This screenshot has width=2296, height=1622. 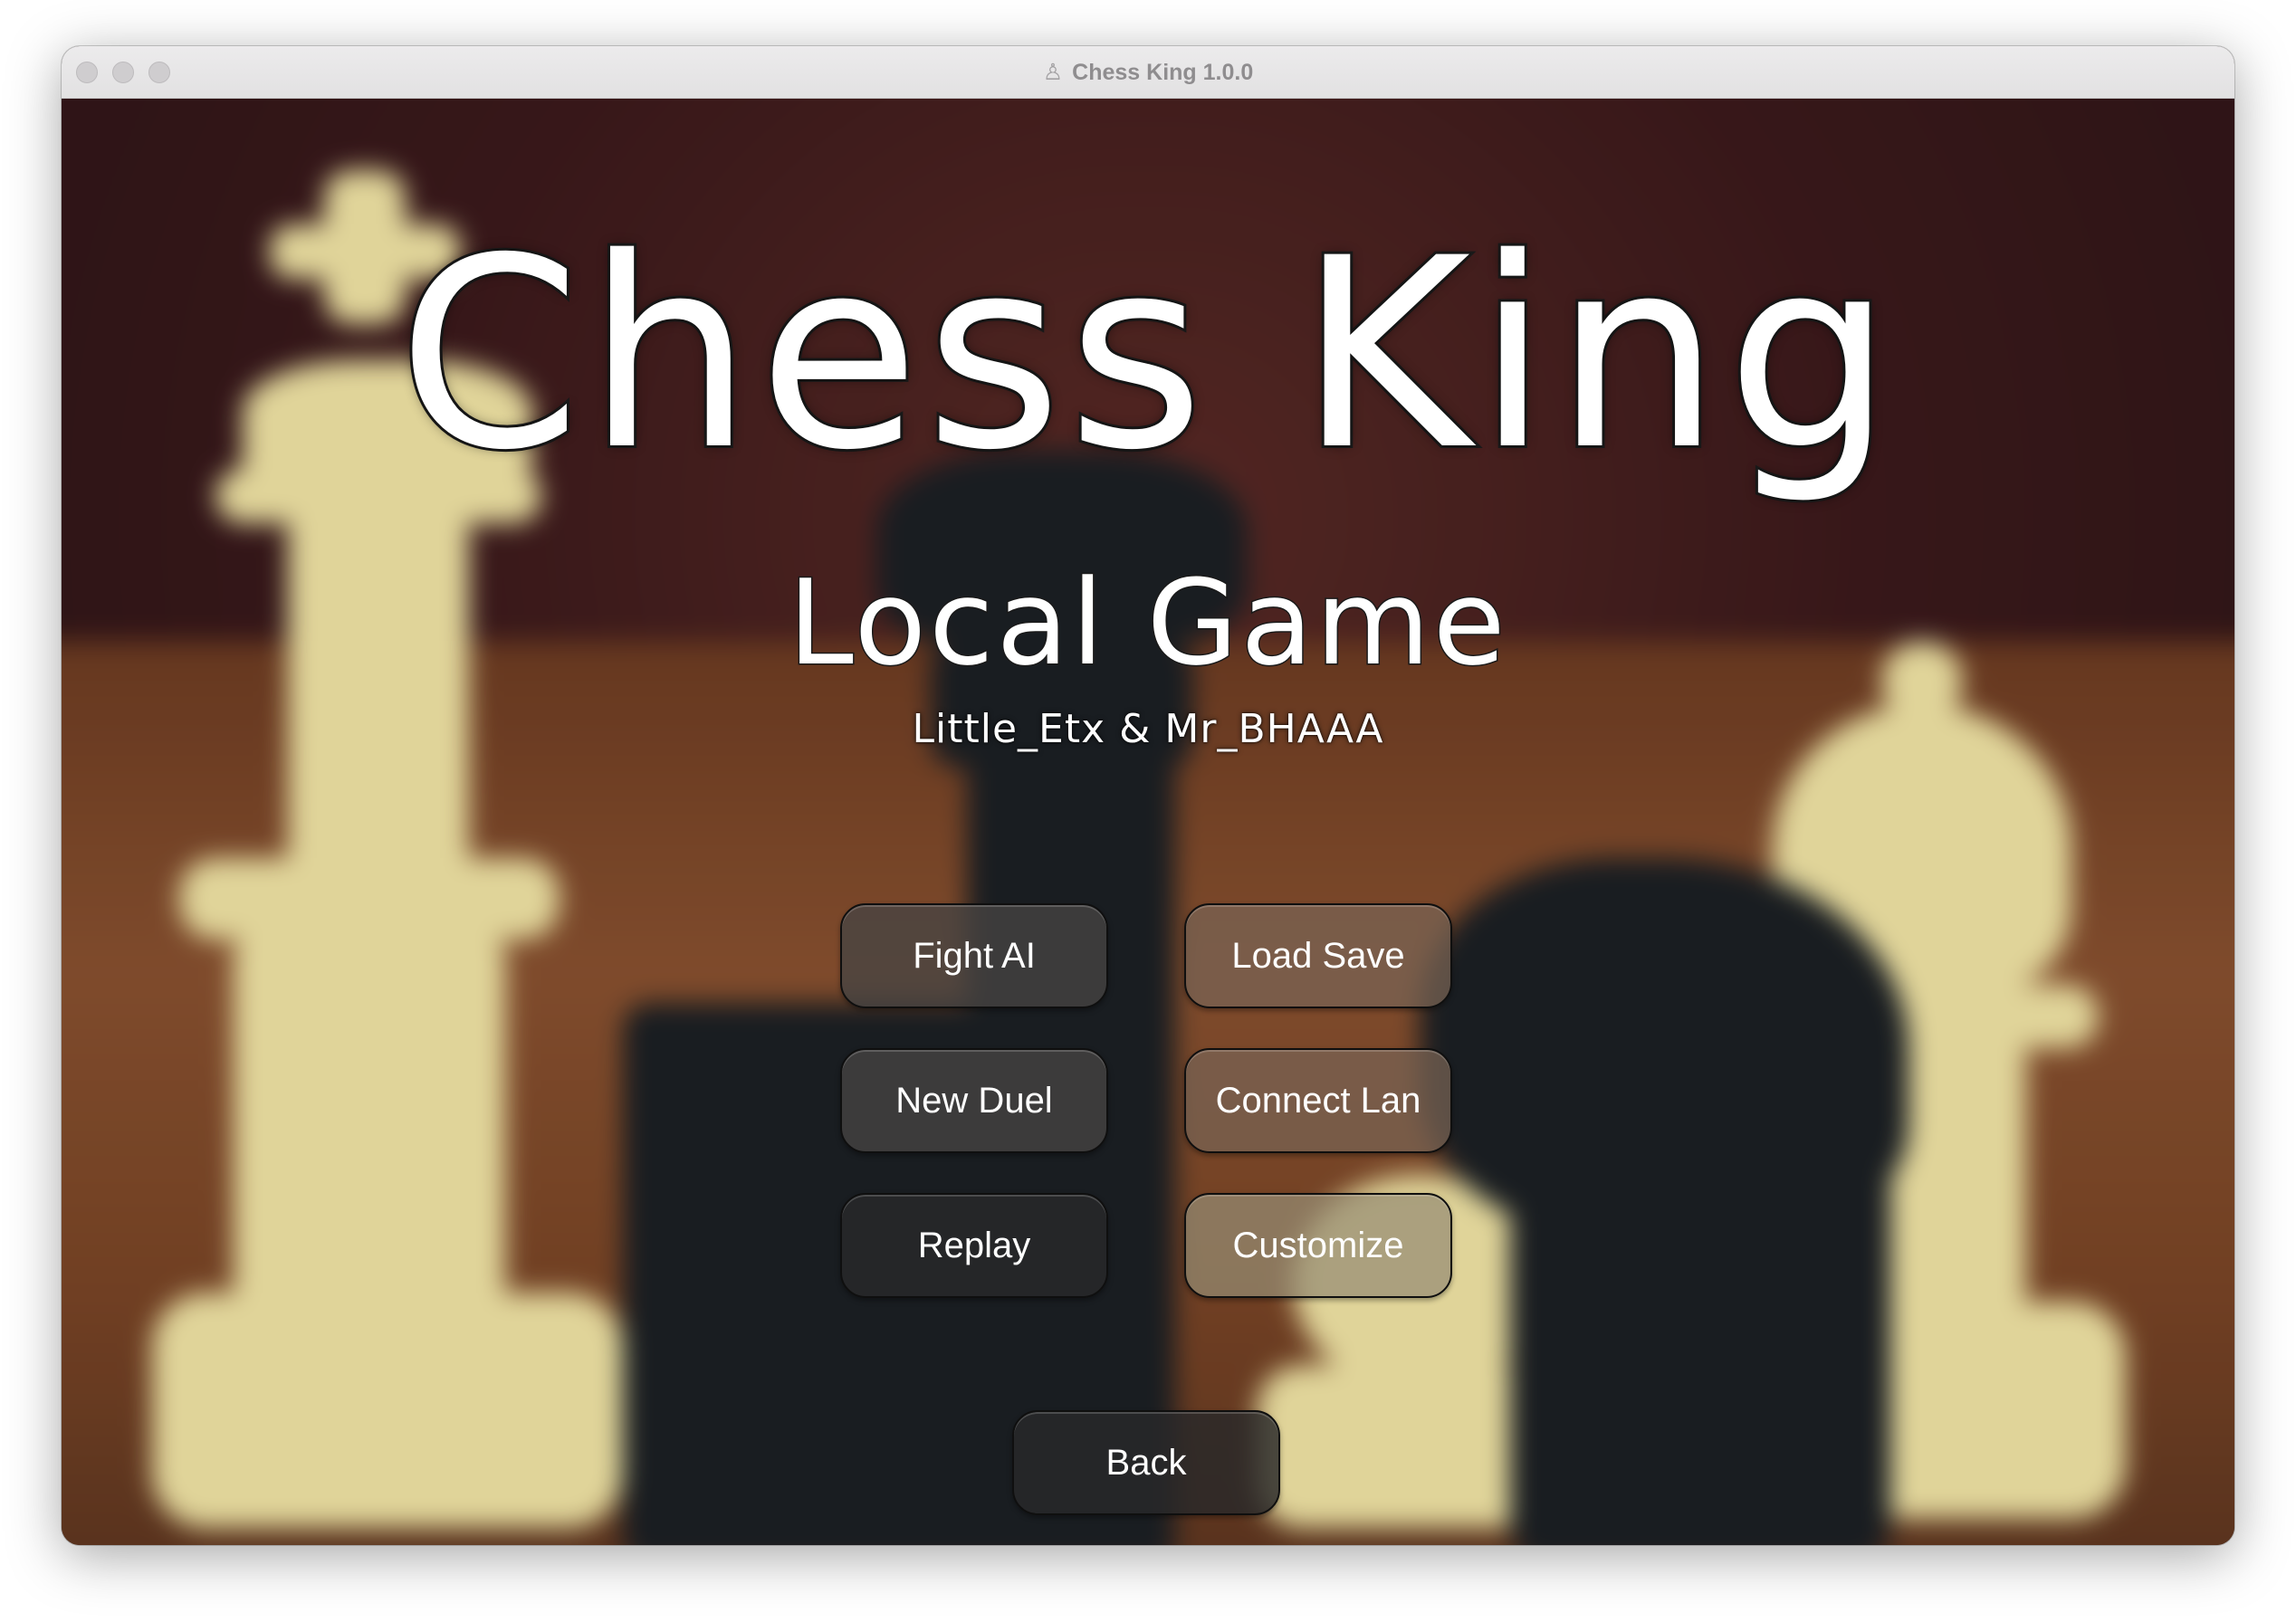 What do you see at coordinates (1148, 623) in the screenshot?
I see `mode-subtitle: Local Game` at bounding box center [1148, 623].